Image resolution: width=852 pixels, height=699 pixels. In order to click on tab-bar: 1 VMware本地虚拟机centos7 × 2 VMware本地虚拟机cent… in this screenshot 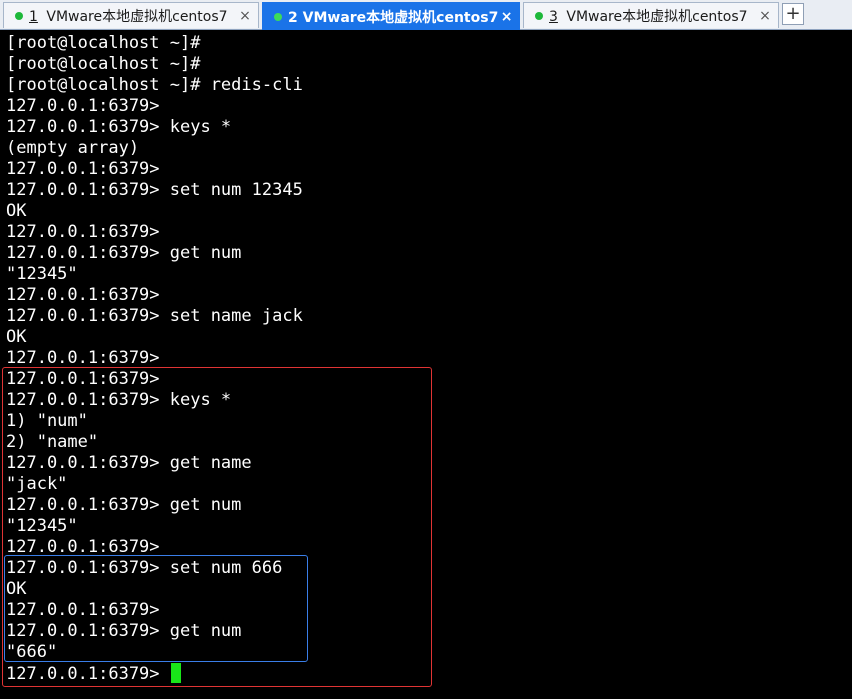, I will do `click(426, 15)`.